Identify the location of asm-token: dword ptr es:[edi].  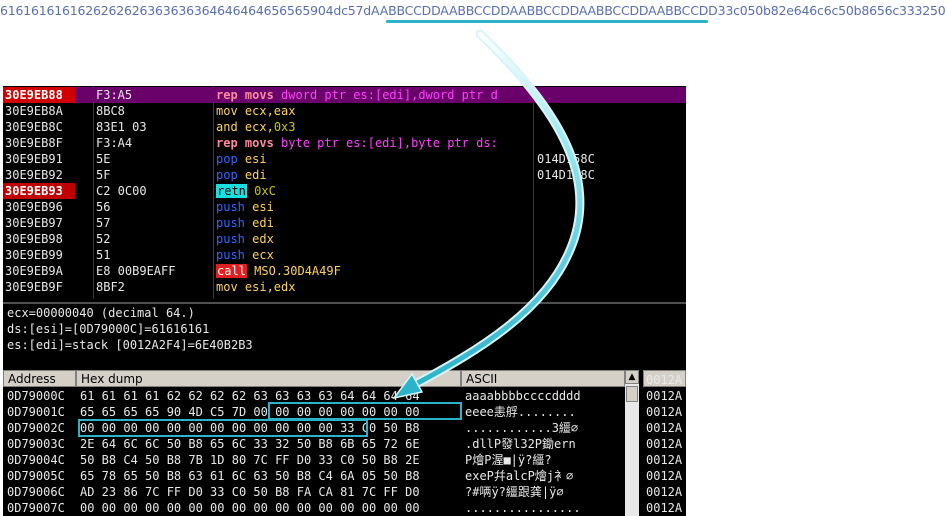
(346, 95).